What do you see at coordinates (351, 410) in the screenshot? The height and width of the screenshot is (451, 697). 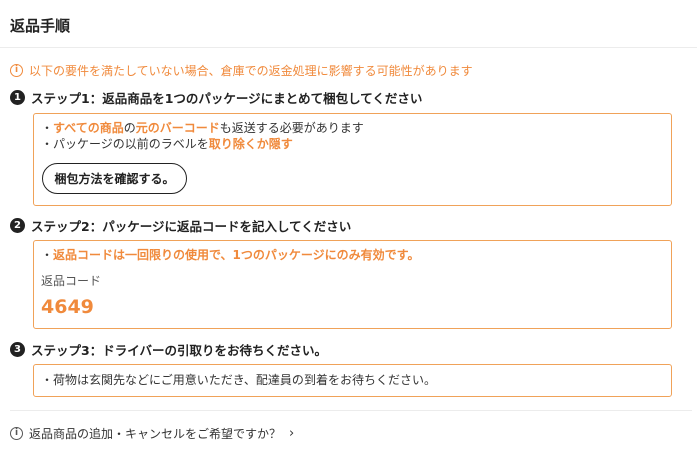 I see `divider` at bounding box center [351, 410].